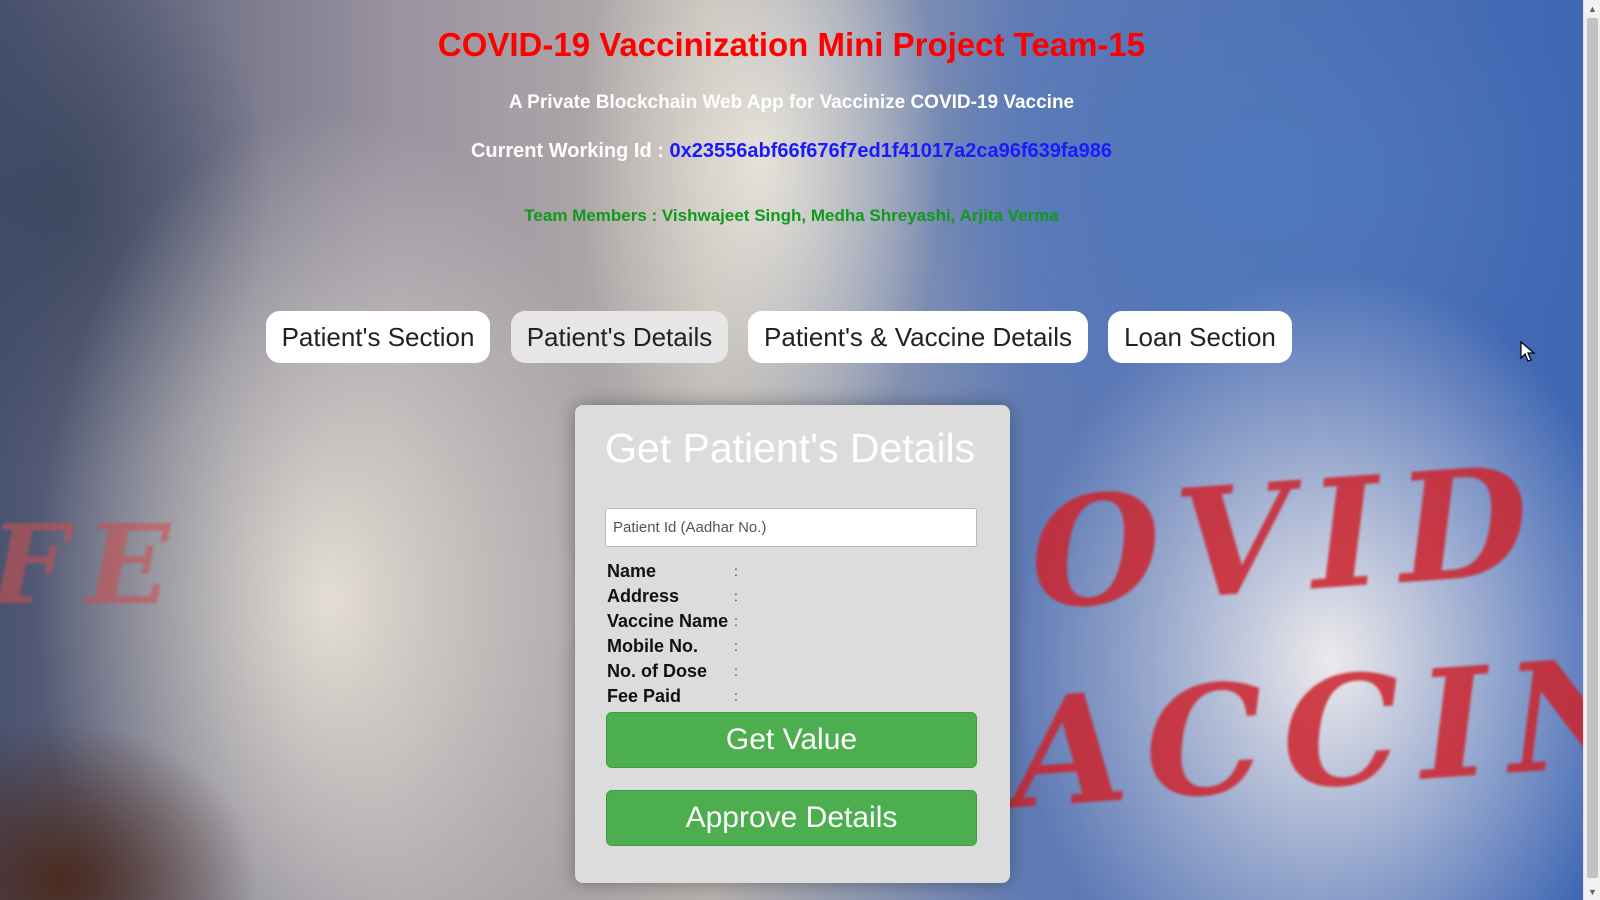 The width and height of the screenshot is (1600, 900). Describe the element at coordinates (652, 645) in the screenshot. I see `field-label: Mobile No.` at that location.